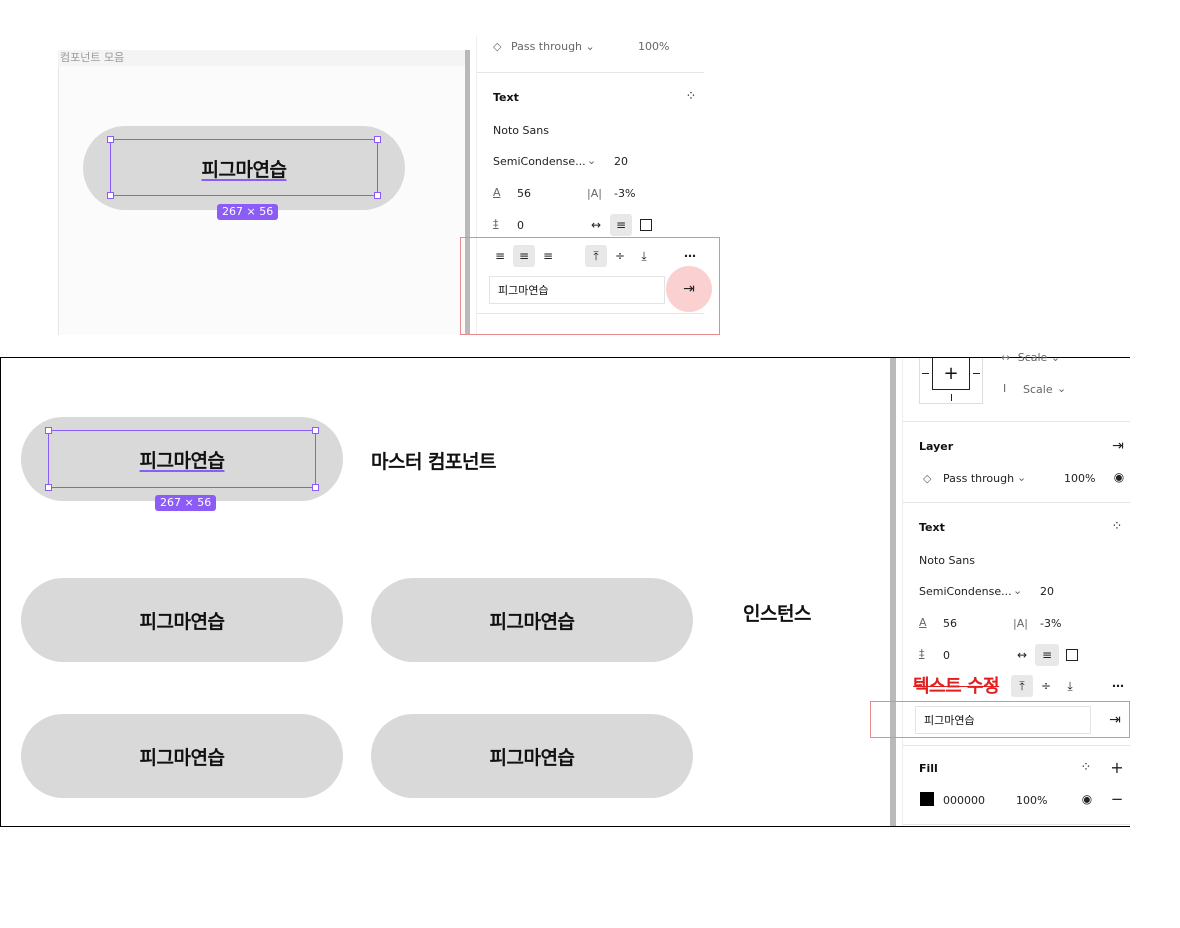 This screenshot has width=1180, height=928. Describe the element at coordinates (186, 503) in the screenshot. I see `master-dimension-badge: 267 × 56` at that location.